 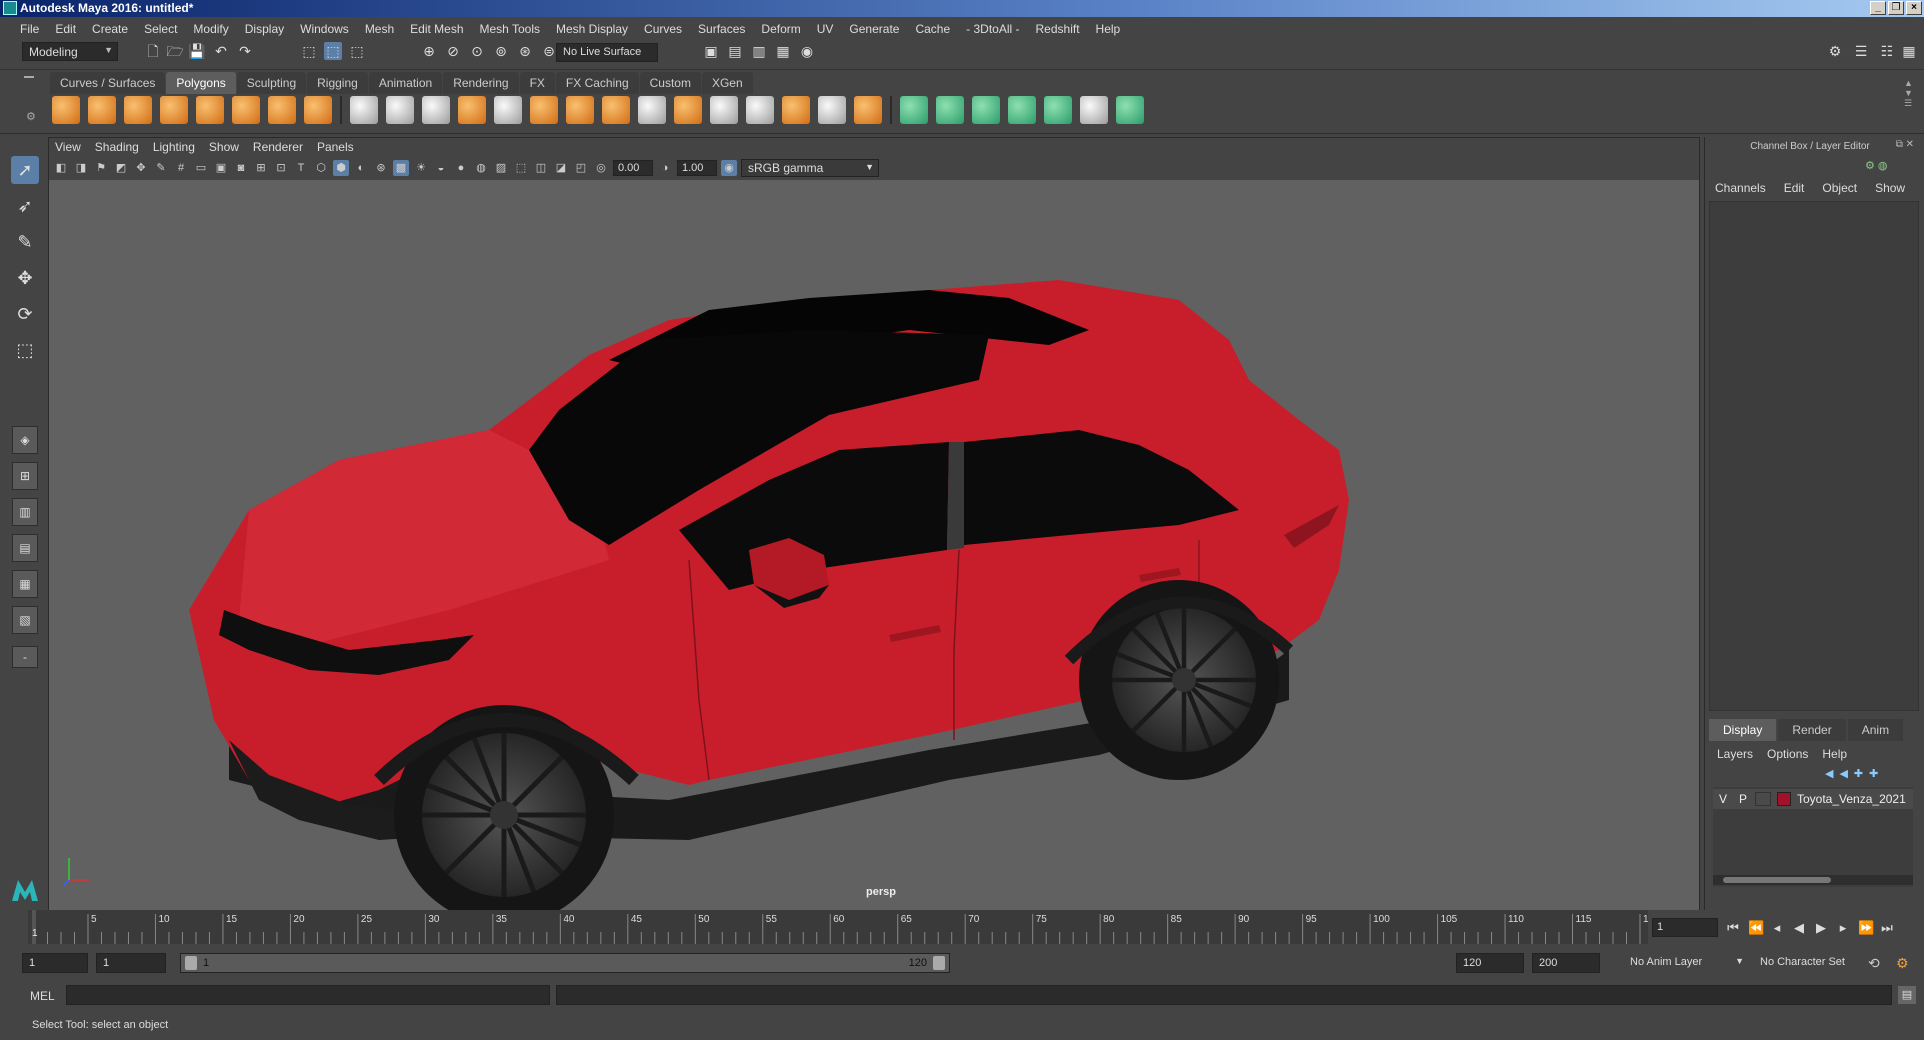 What do you see at coordinates (201, 83) in the screenshot?
I see `shelf-tab-polygons: Polygons` at bounding box center [201, 83].